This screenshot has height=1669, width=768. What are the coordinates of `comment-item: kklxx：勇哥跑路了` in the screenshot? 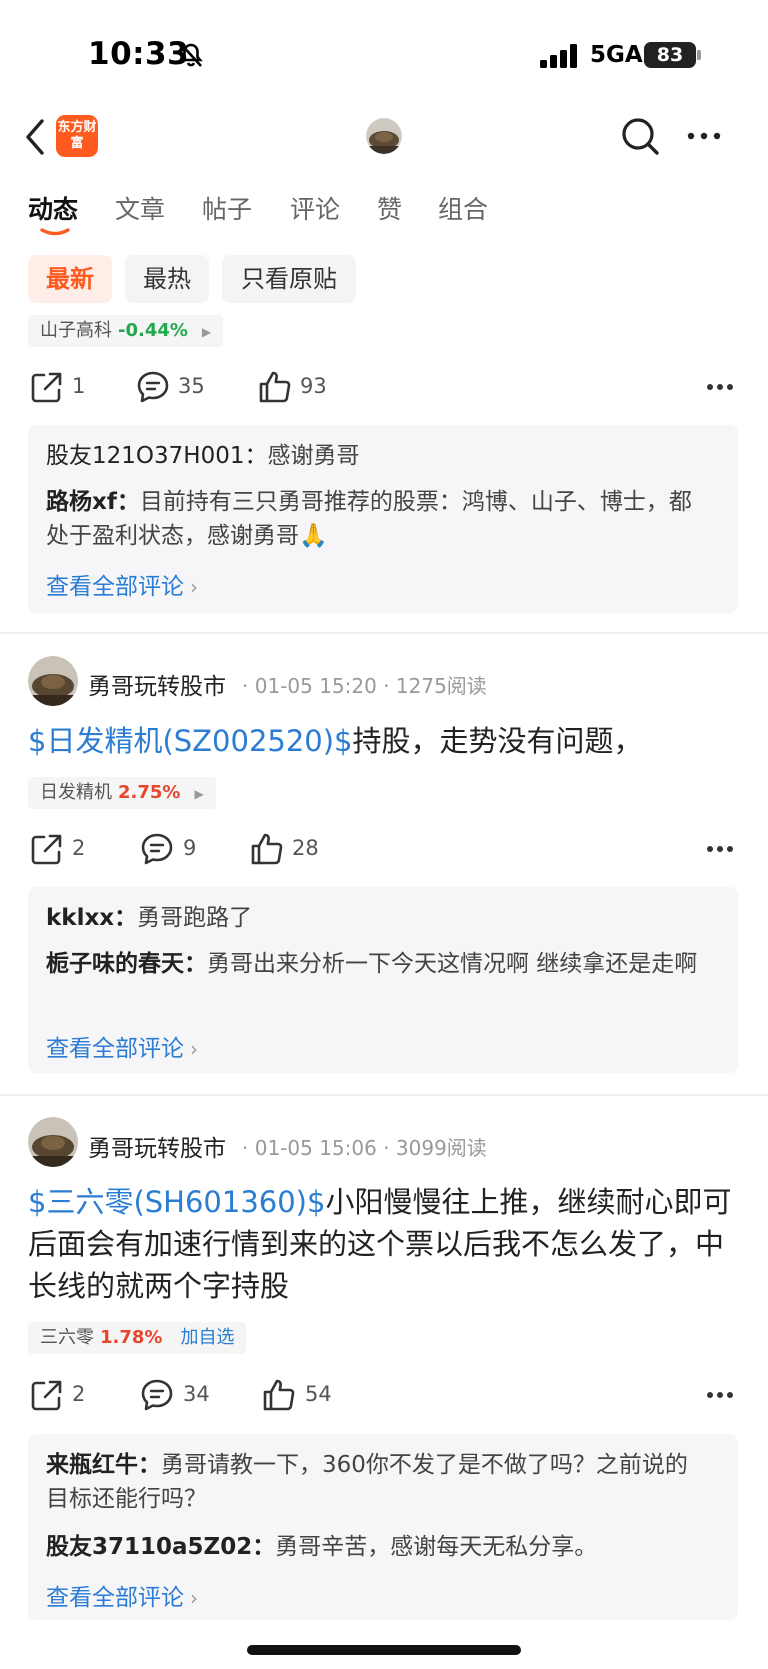 It's located at (377, 918).